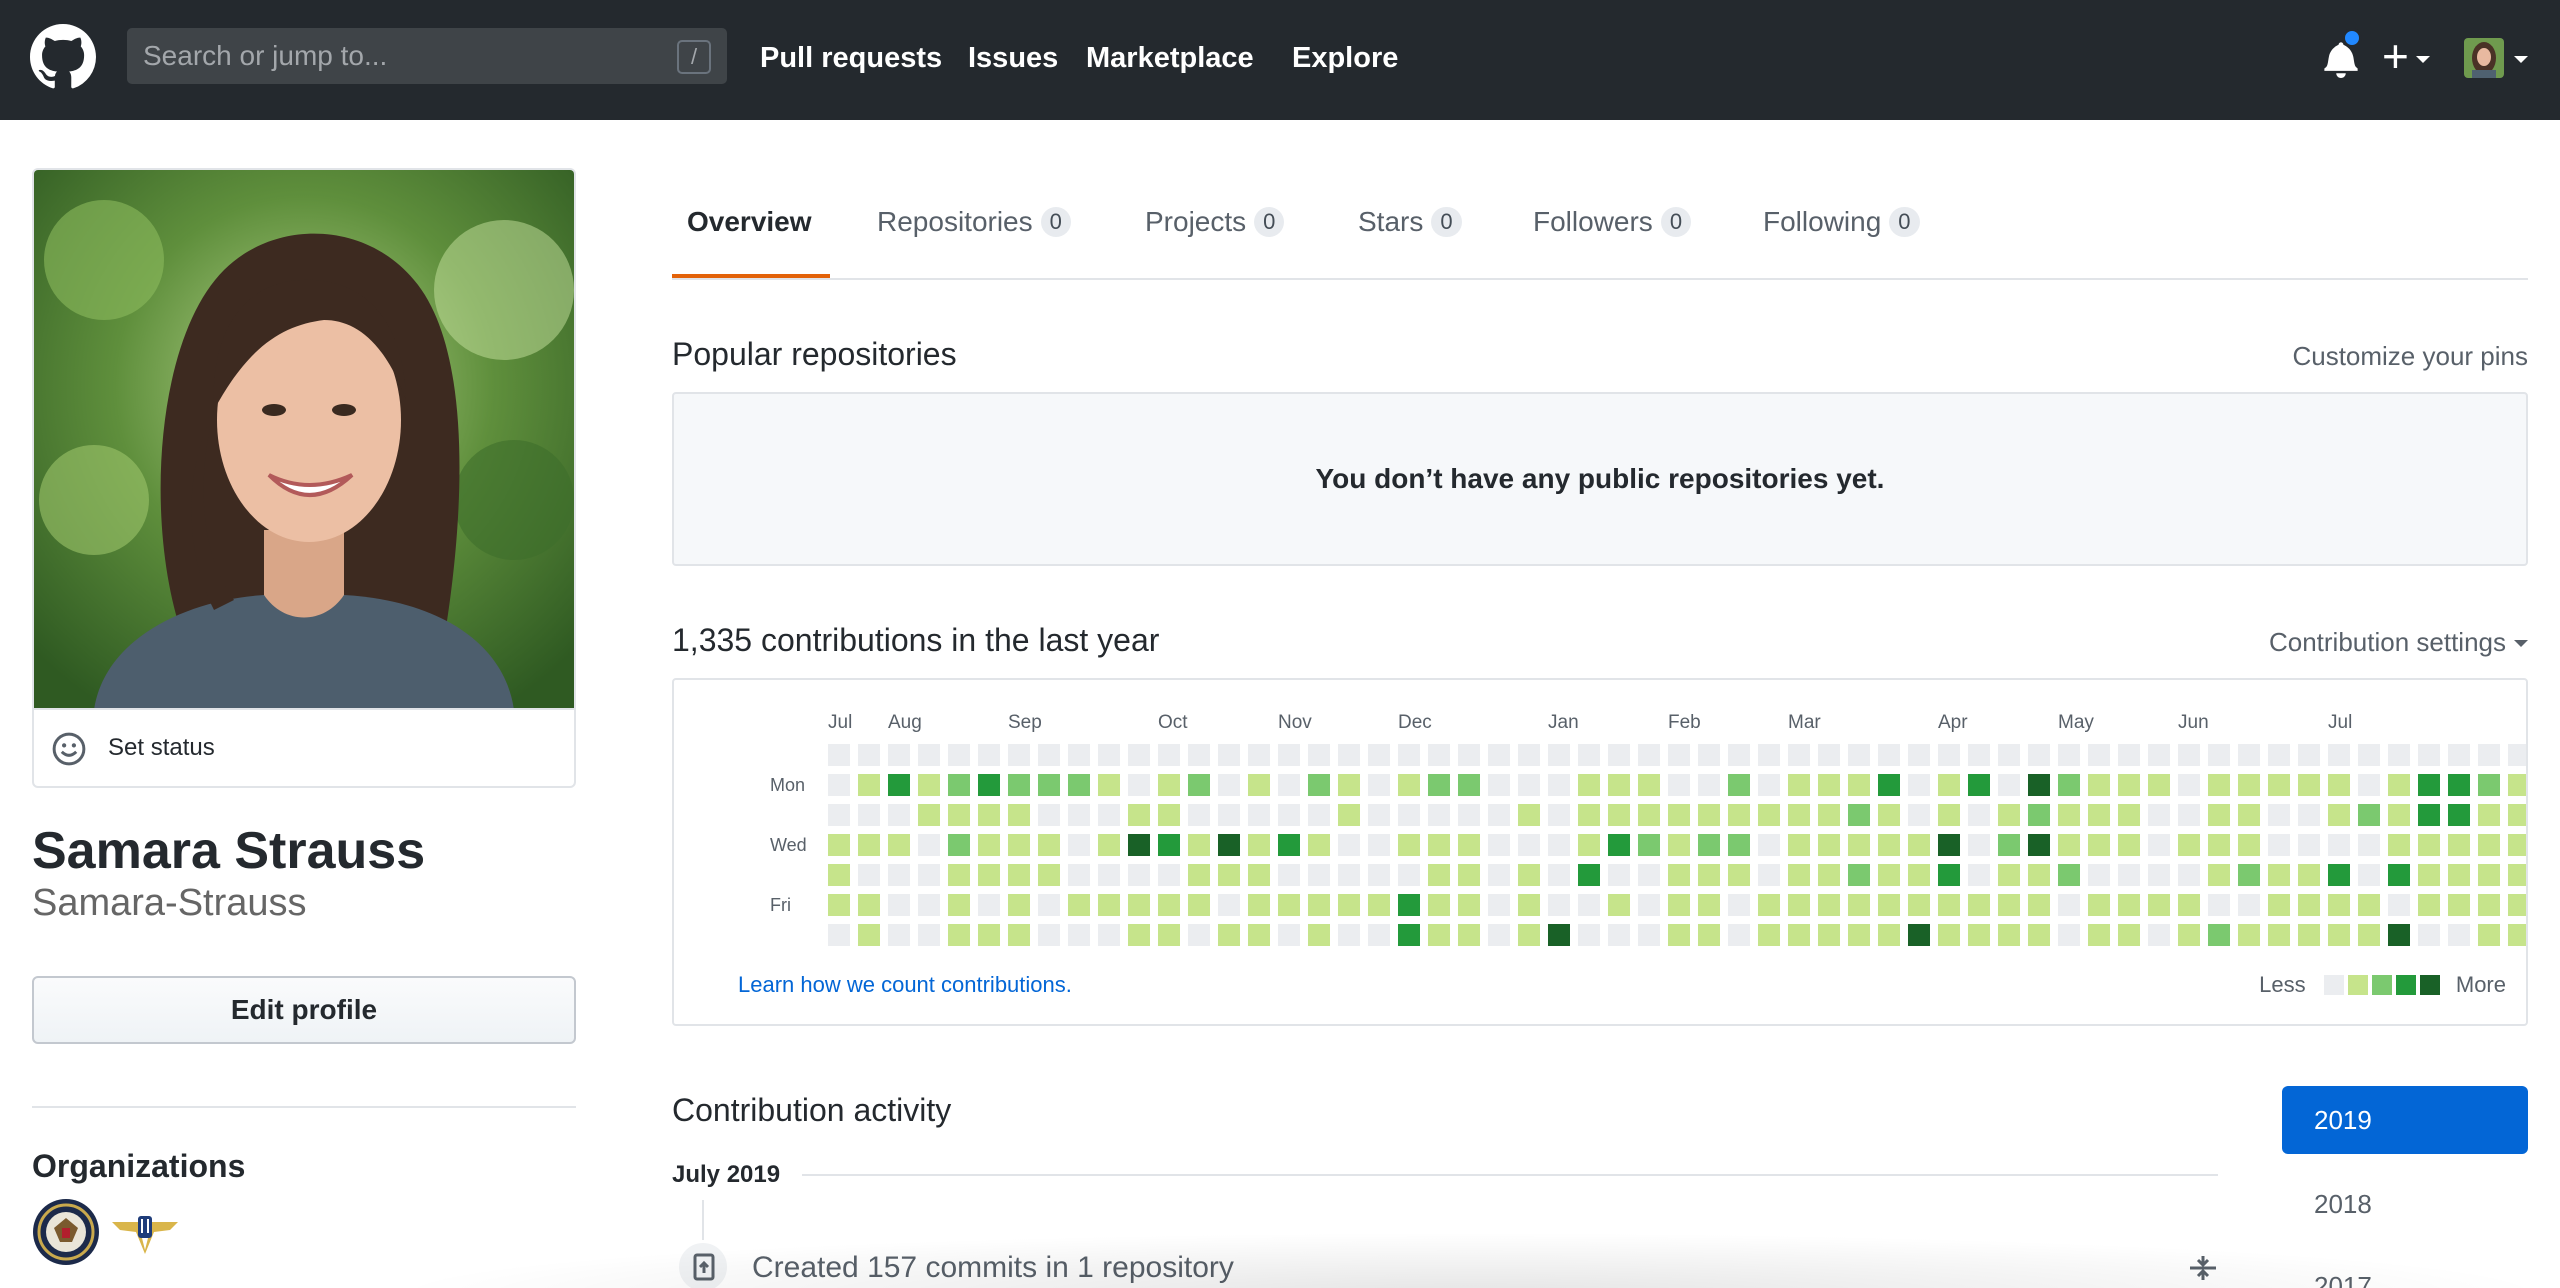 This screenshot has width=2560, height=1288. Describe the element at coordinates (1215, 240) in the screenshot. I see `tab-projects: Projects 0` at that location.